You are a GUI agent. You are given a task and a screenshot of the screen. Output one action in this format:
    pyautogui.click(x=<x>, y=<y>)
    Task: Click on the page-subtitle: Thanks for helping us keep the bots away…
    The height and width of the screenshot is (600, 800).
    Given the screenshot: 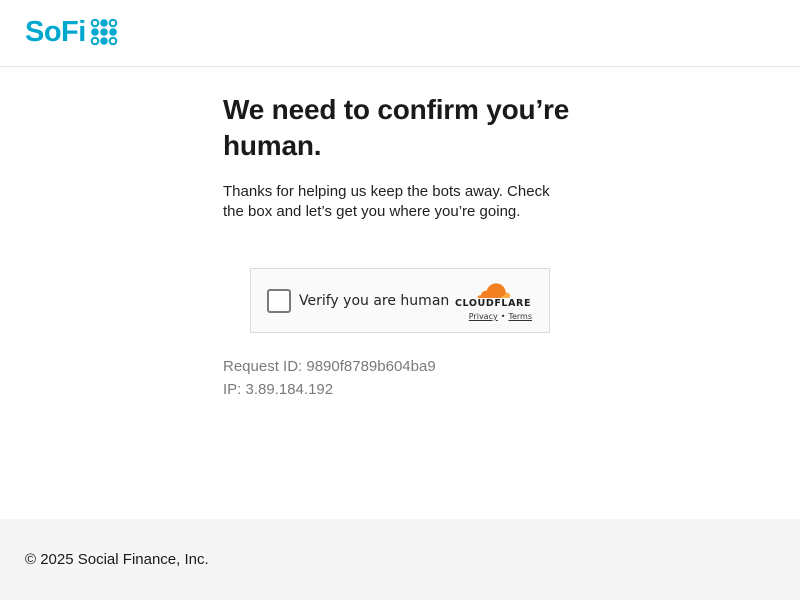 What is the action you would take?
    pyautogui.click(x=386, y=201)
    